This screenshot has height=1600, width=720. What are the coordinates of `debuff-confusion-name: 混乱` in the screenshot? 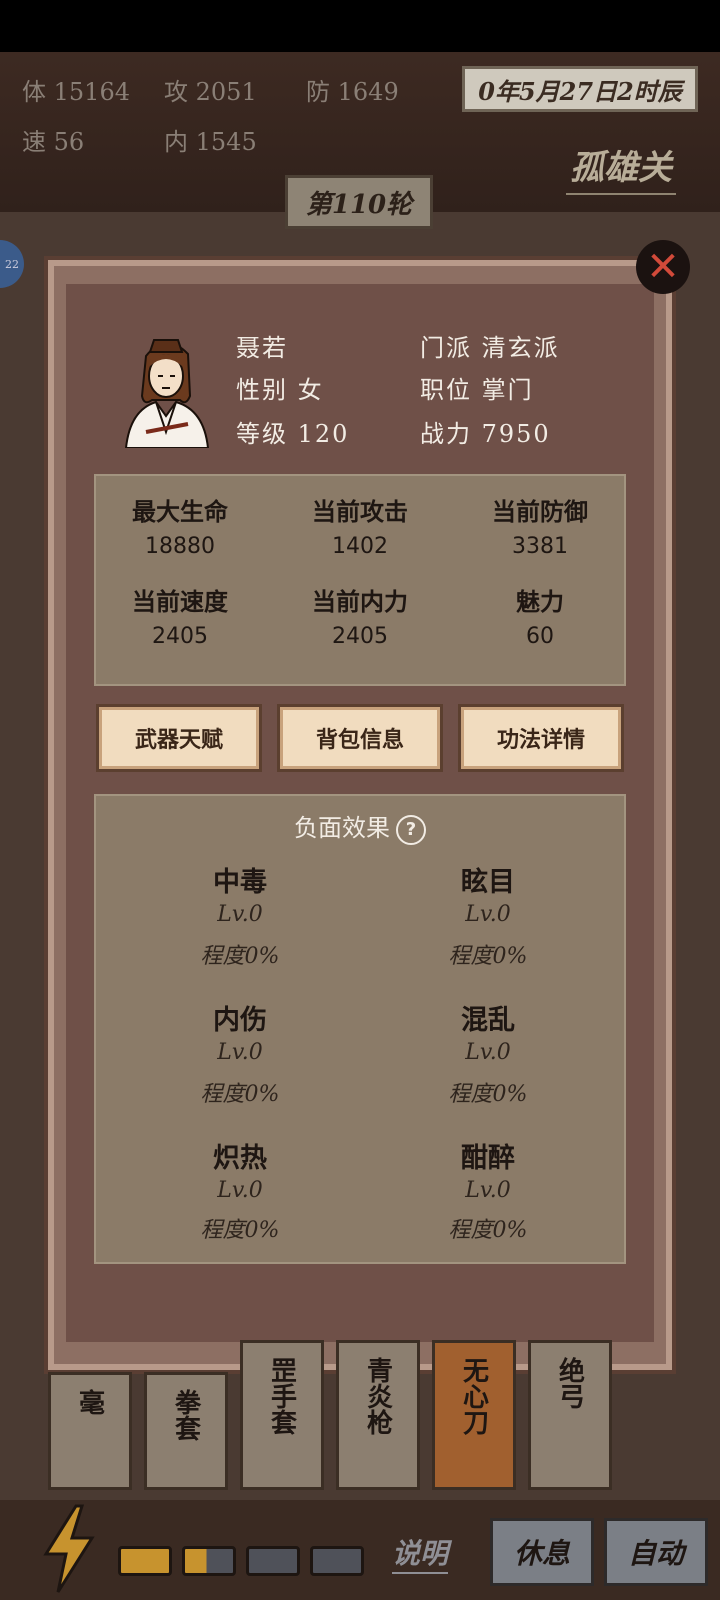 It's located at (488, 1020).